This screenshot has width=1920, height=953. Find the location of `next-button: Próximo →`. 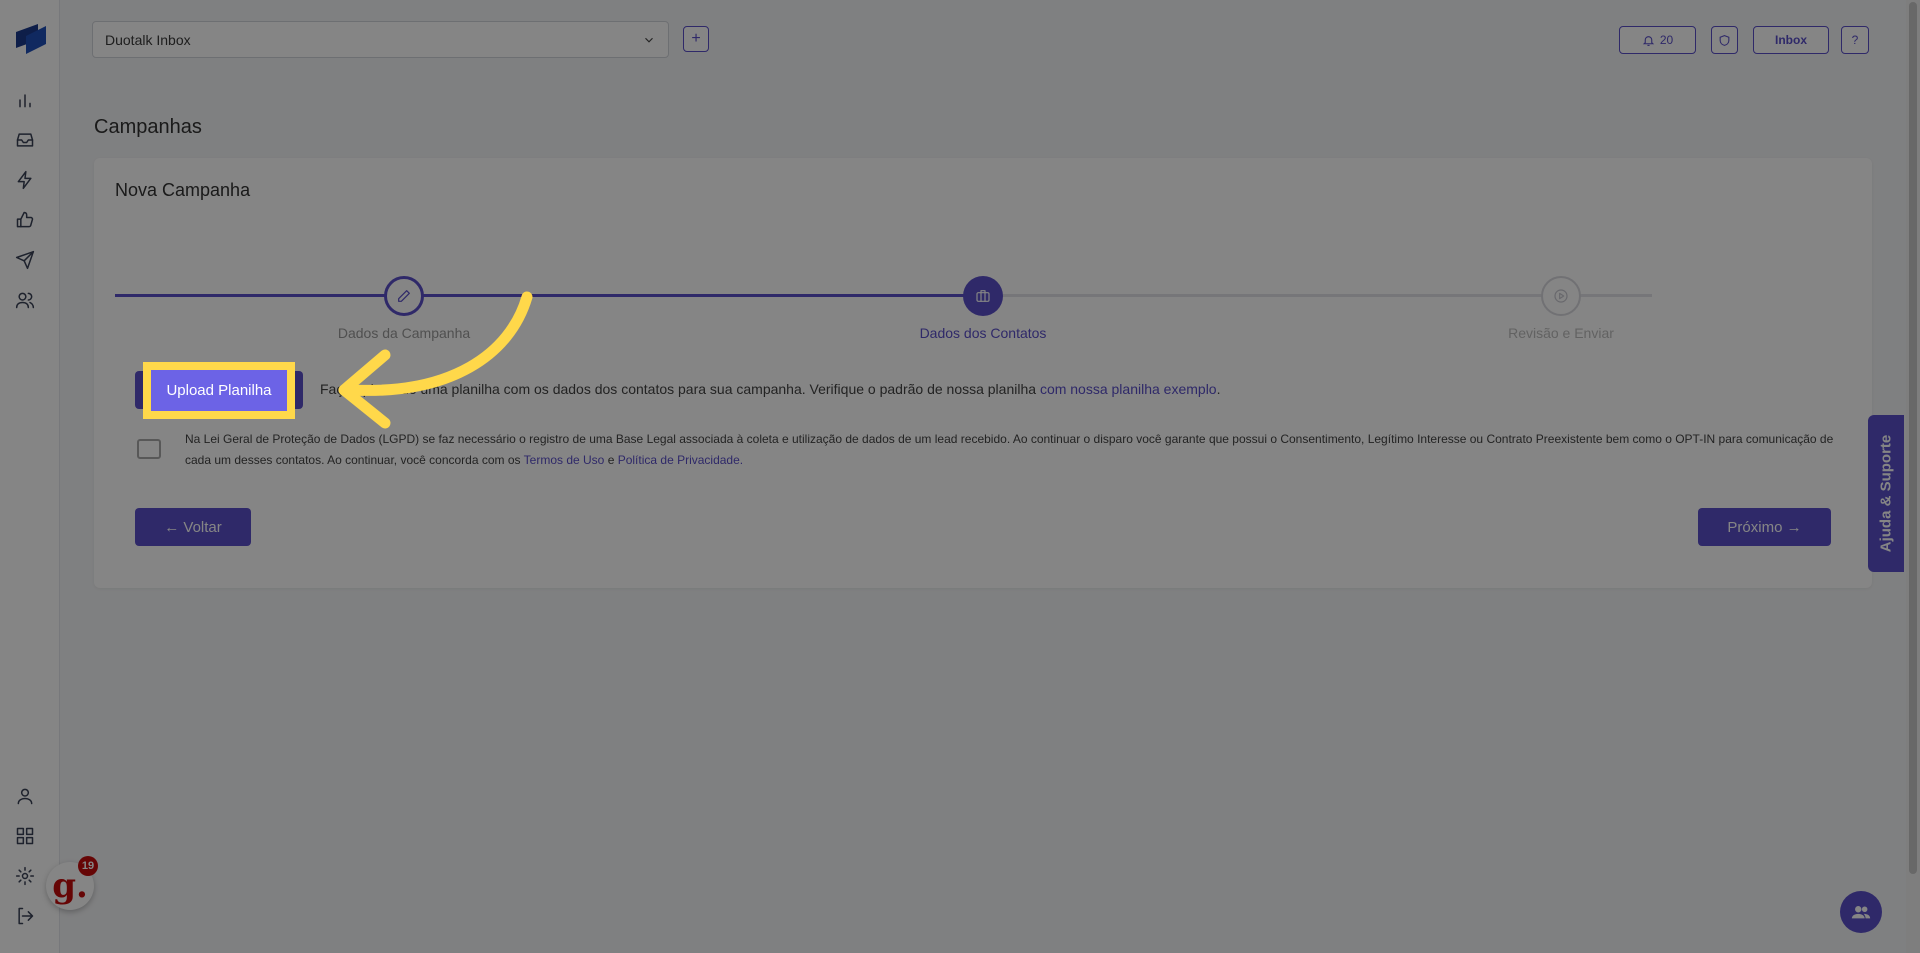

next-button: Próximo → is located at coordinates (1764, 527).